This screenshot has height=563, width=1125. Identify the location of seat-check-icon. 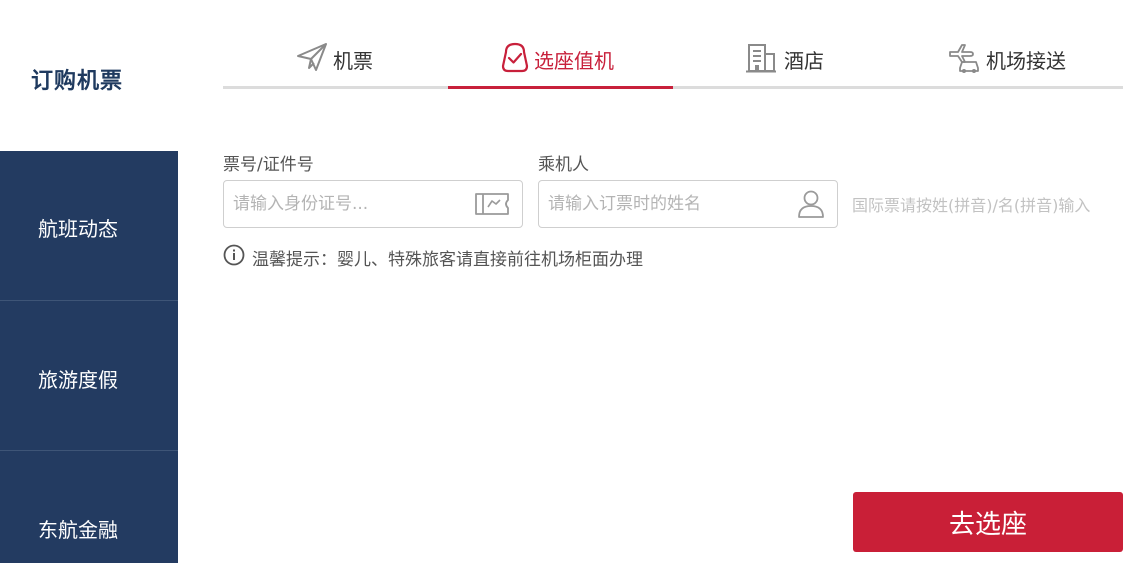
(515, 57).